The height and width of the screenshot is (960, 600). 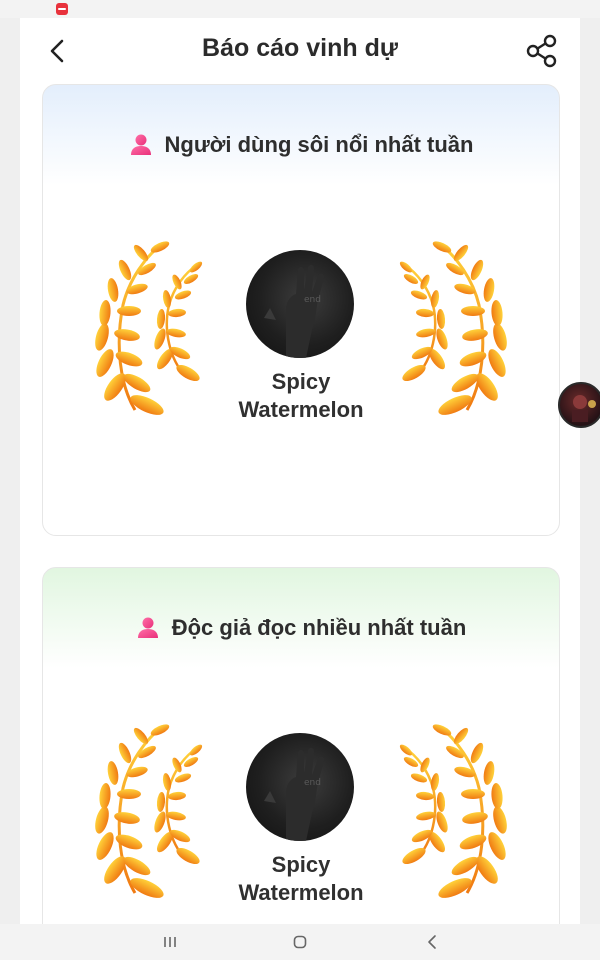 What do you see at coordinates (62, 9) in the screenshot?
I see `app-notification-icon` at bounding box center [62, 9].